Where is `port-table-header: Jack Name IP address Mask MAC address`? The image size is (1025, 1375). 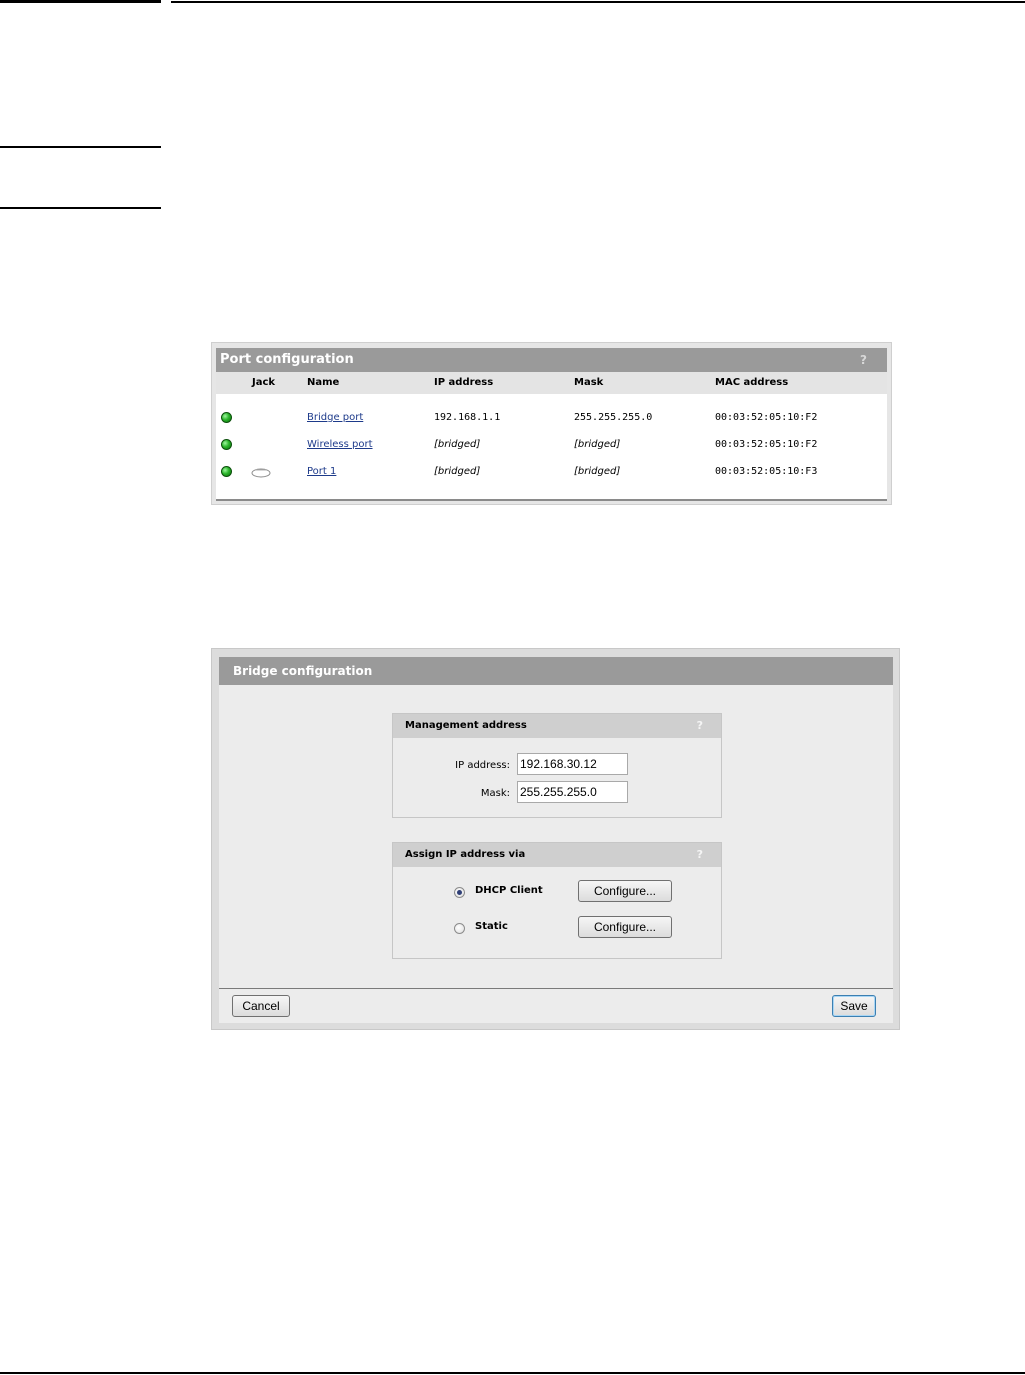
port-table-header: Jack Name IP address Mask MAC address is located at coordinates (551, 383).